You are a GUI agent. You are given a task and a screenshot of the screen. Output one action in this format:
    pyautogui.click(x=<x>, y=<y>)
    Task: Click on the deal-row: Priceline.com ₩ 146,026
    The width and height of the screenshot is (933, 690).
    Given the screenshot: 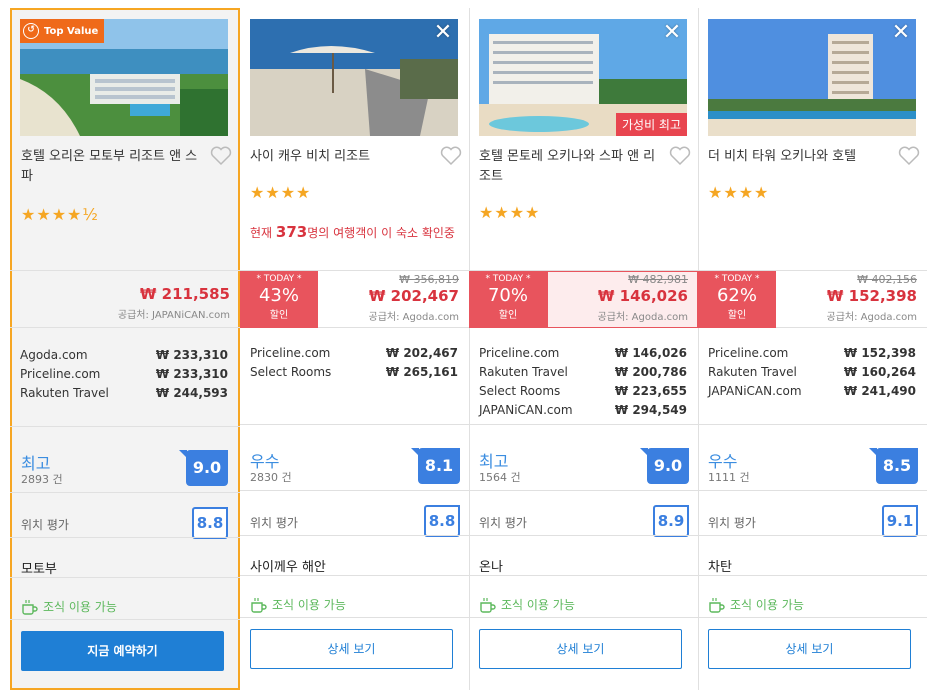 What is the action you would take?
    pyautogui.click(x=583, y=353)
    